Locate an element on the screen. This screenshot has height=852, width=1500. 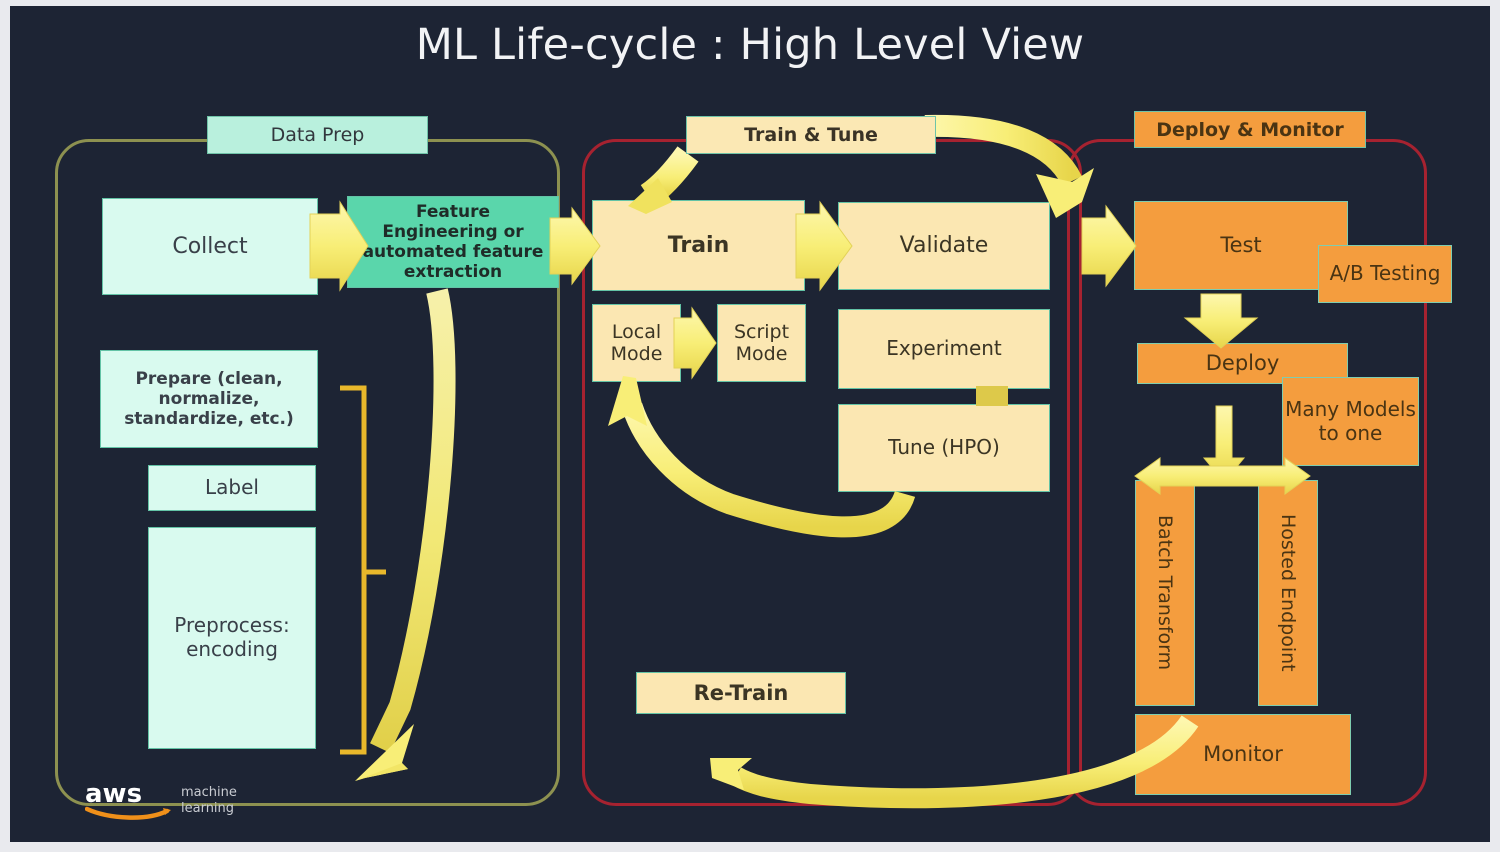
box-local-mode: Local Mode is located at coordinates (636, 343).